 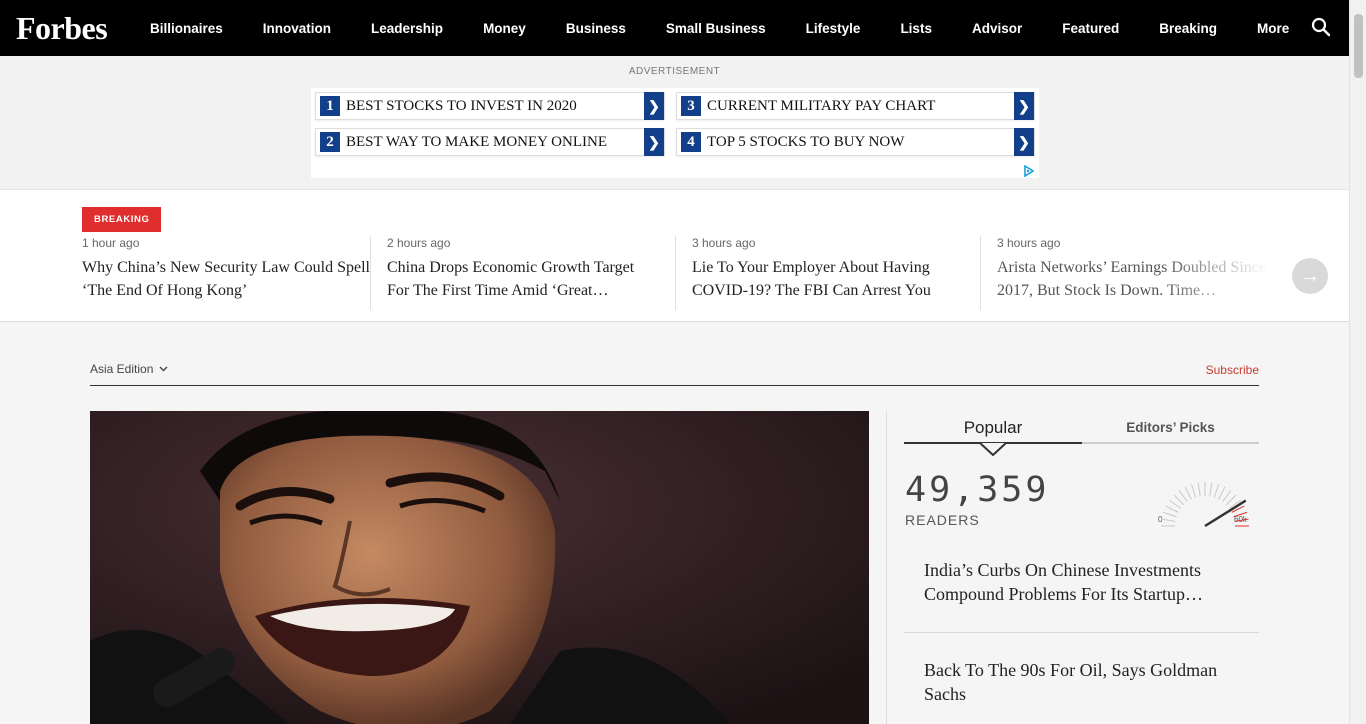 I want to click on list-divider, so click(x=1081, y=632).